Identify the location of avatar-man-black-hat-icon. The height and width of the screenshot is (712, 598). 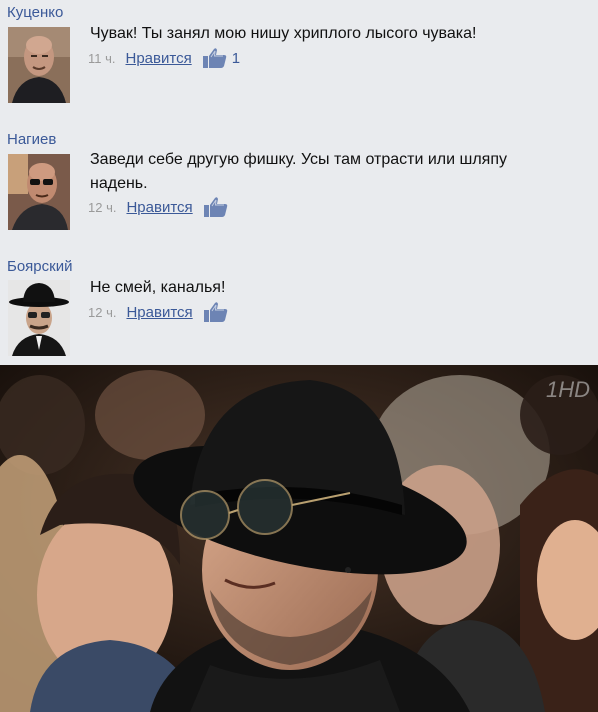
(39, 318).